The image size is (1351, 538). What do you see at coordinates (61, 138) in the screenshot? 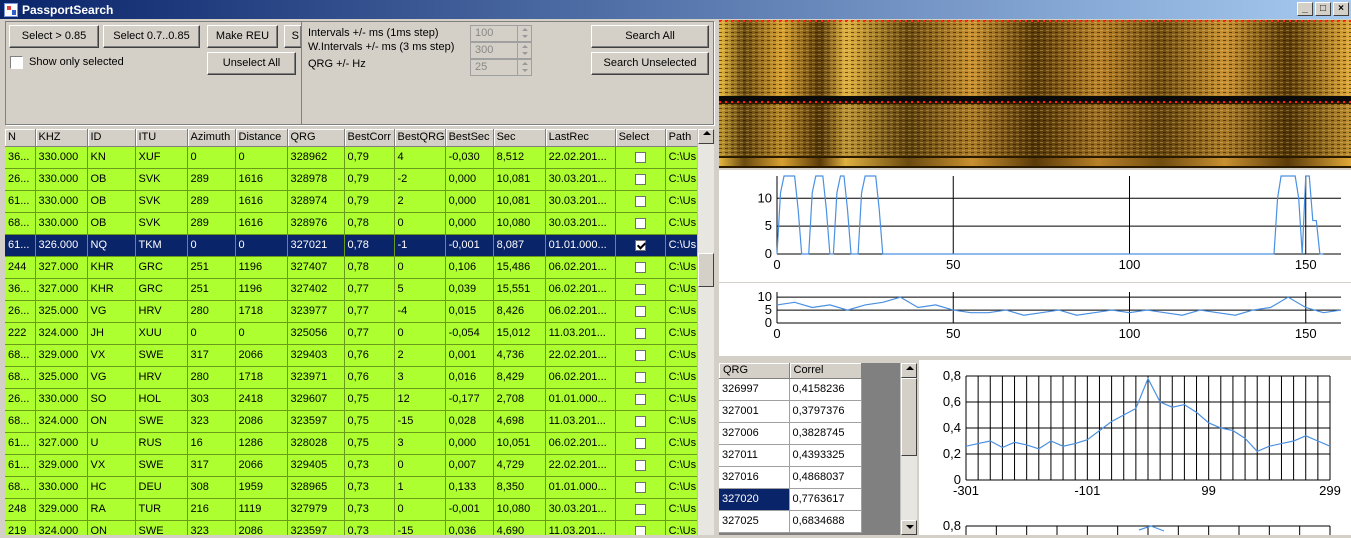
I see `column-header-khz: KHZ` at bounding box center [61, 138].